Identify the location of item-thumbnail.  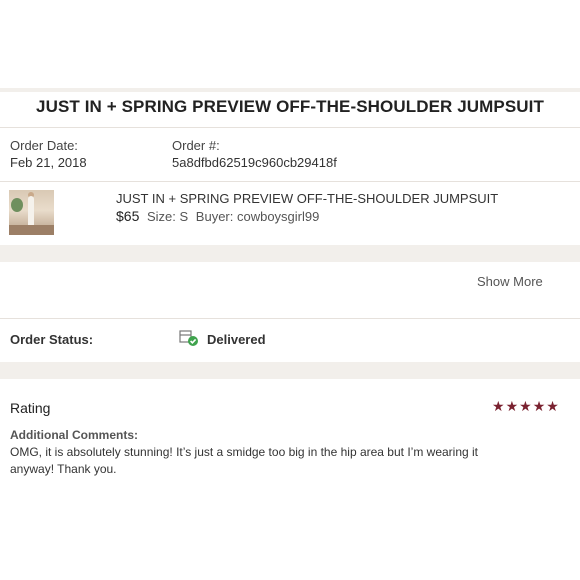
(31, 212).